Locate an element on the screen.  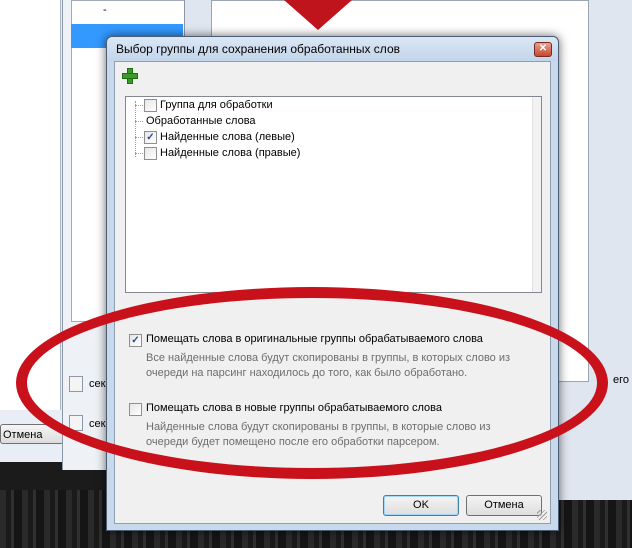
tree-scrollbar is located at coordinates (536, 194).